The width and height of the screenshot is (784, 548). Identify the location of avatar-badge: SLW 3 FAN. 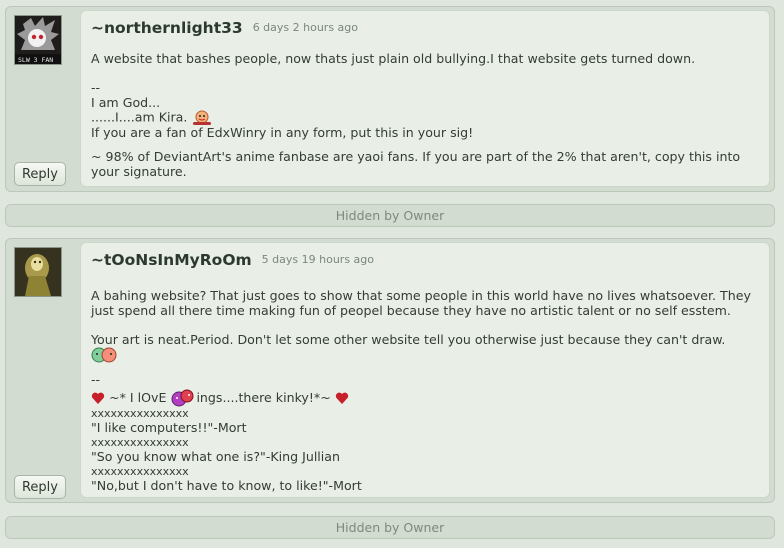
(35, 60).